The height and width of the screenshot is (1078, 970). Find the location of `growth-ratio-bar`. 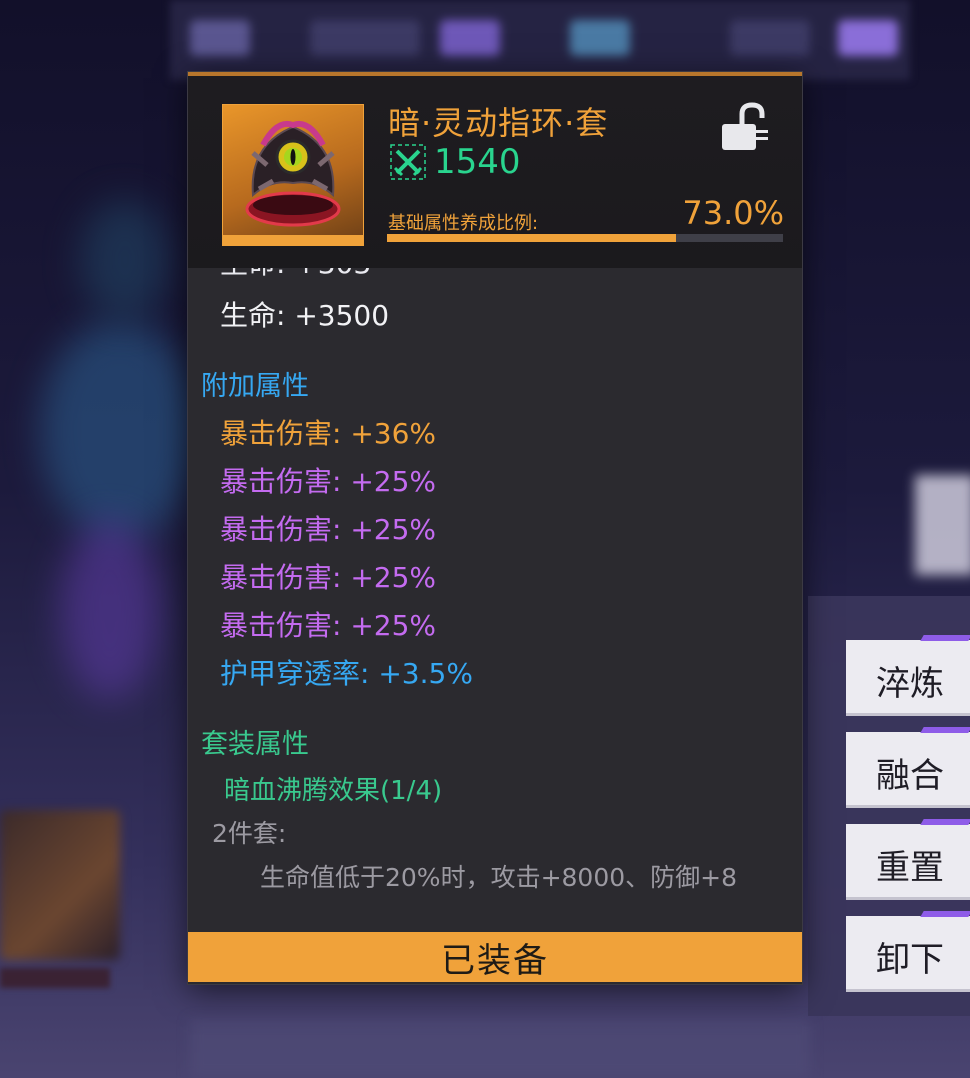

growth-ratio-bar is located at coordinates (585, 238).